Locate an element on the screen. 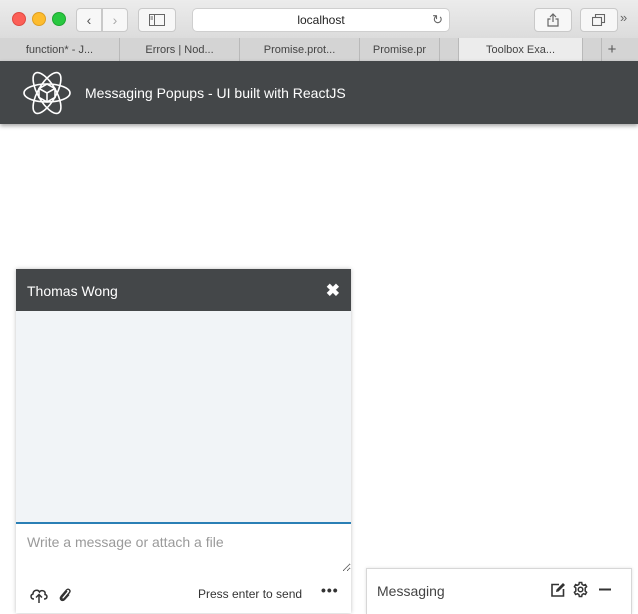  overflow-chevron-icon: » is located at coordinates (623, 17).